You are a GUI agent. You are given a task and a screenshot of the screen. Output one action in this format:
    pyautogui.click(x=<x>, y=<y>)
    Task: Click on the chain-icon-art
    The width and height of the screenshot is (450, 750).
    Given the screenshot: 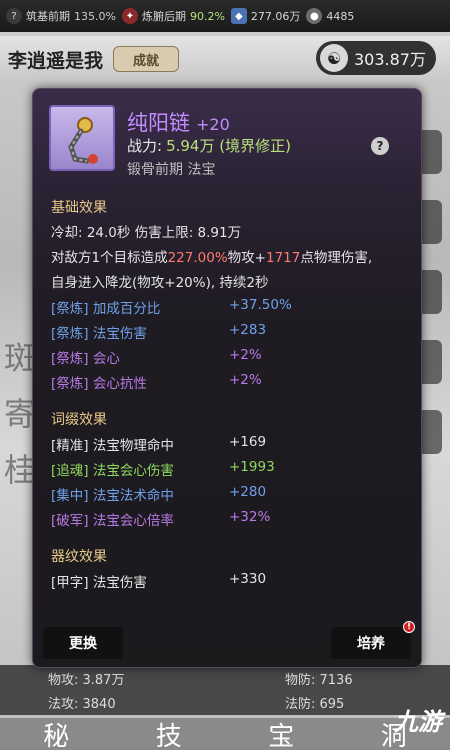 What is the action you would take?
    pyautogui.click(x=83, y=140)
    